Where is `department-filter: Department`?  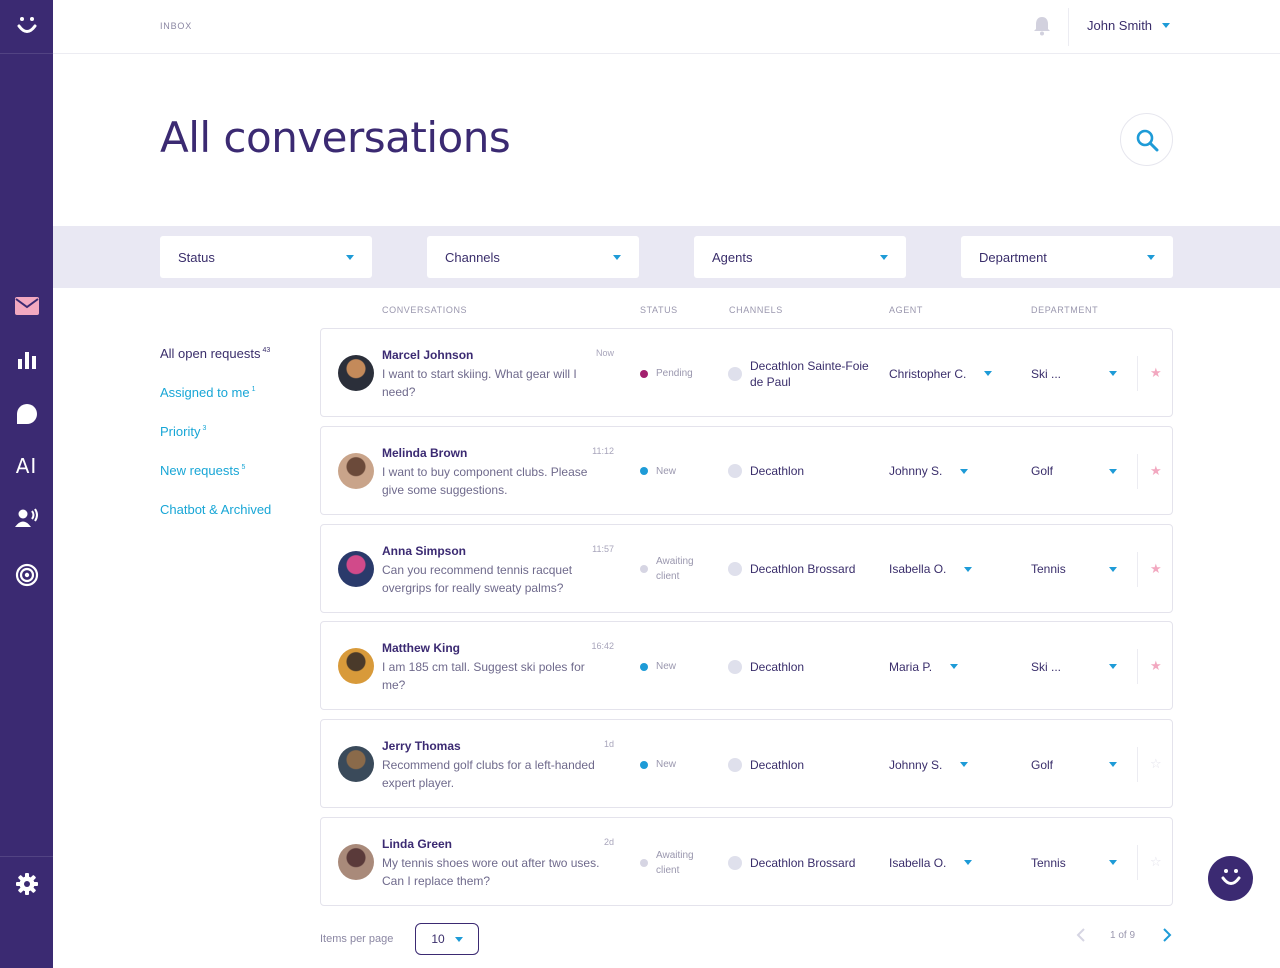
department-filter: Department is located at coordinates (1067, 257).